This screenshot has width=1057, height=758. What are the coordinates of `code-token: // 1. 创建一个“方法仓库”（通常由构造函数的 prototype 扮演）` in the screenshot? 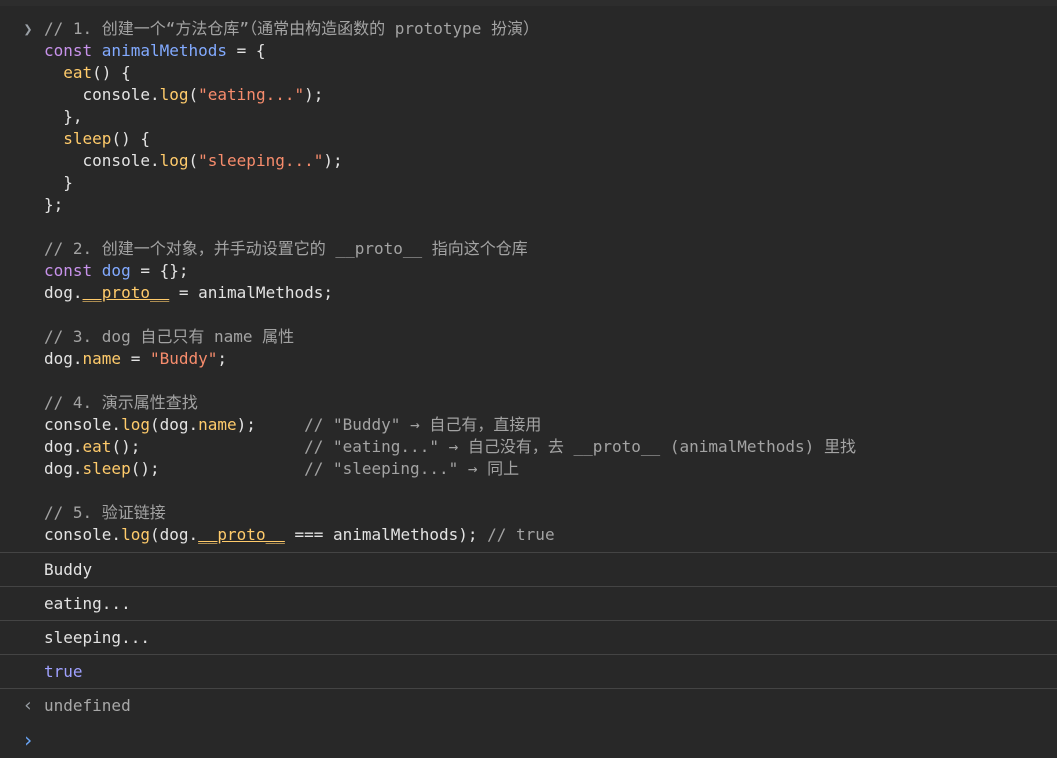 It's located at (292, 28).